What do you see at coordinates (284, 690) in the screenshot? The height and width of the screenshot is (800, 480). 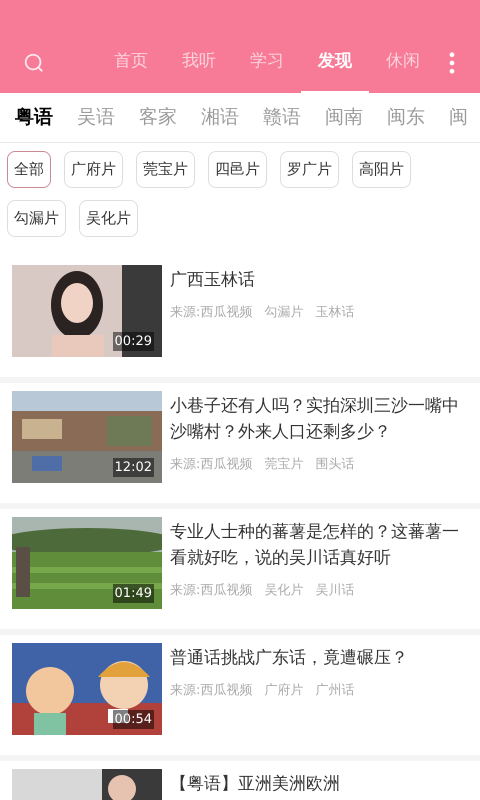 I see `region-tag: 广府片` at bounding box center [284, 690].